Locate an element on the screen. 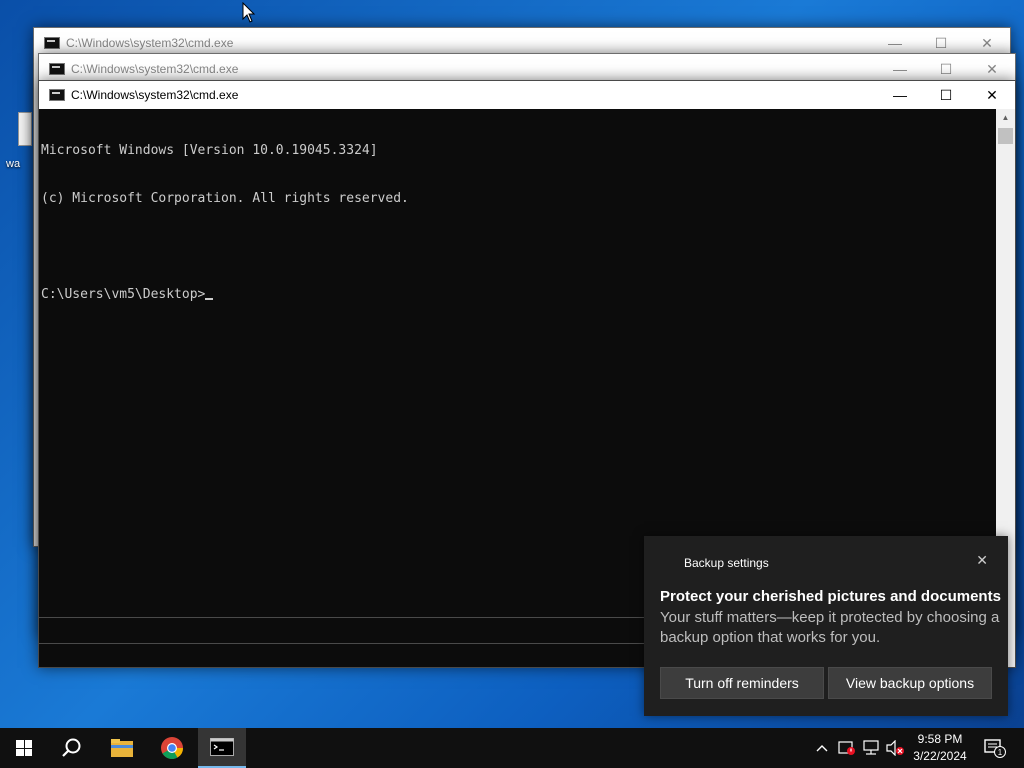 This screenshot has width=1024, height=768. folder-icon is located at coordinates (122, 748).